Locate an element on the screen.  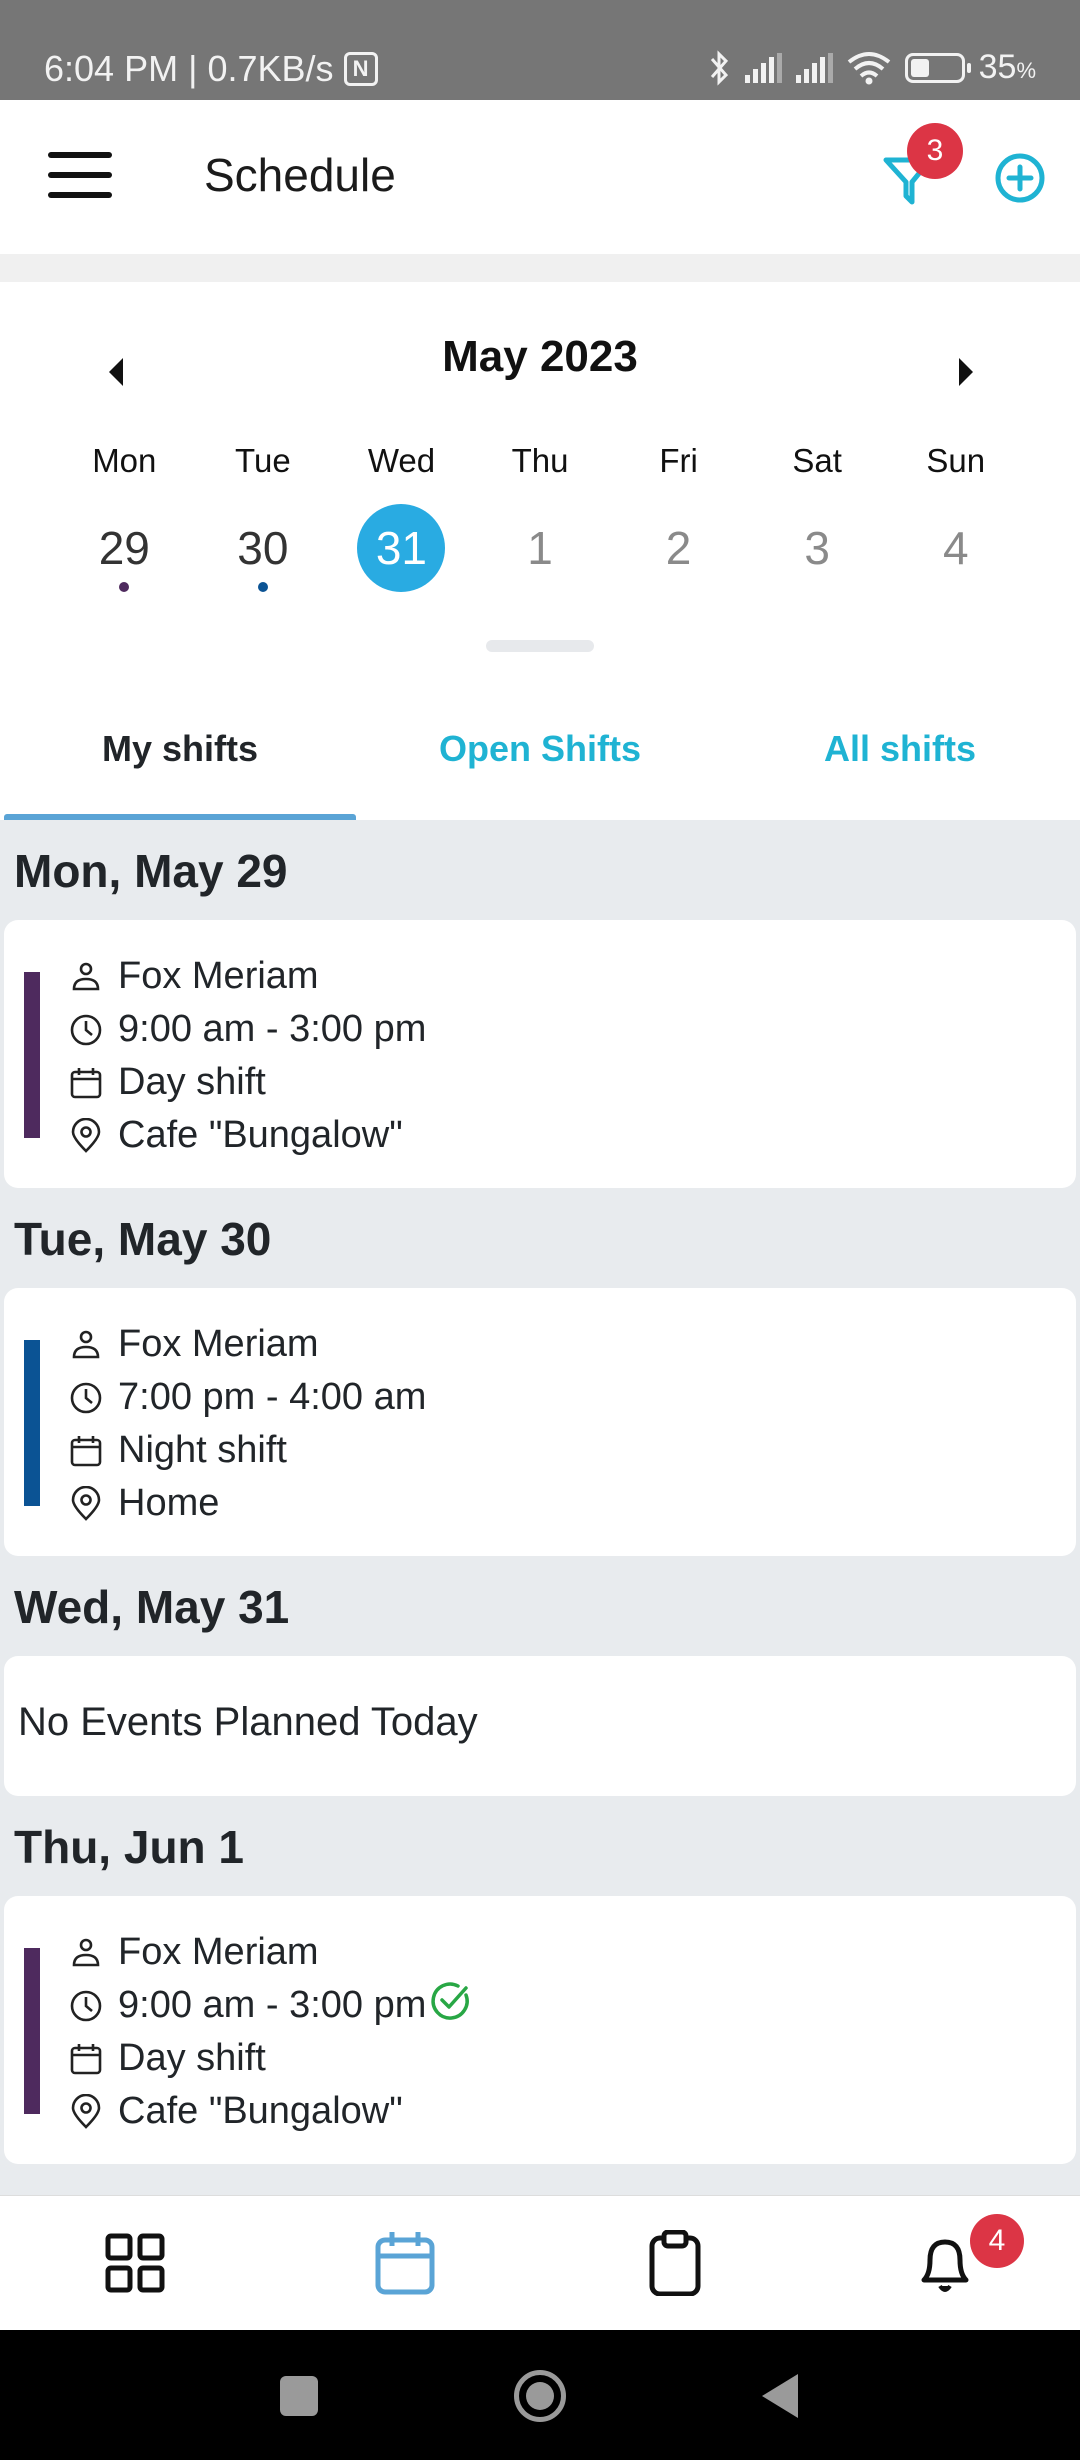
weekday-label: Wed is located at coordinates (401, 460).